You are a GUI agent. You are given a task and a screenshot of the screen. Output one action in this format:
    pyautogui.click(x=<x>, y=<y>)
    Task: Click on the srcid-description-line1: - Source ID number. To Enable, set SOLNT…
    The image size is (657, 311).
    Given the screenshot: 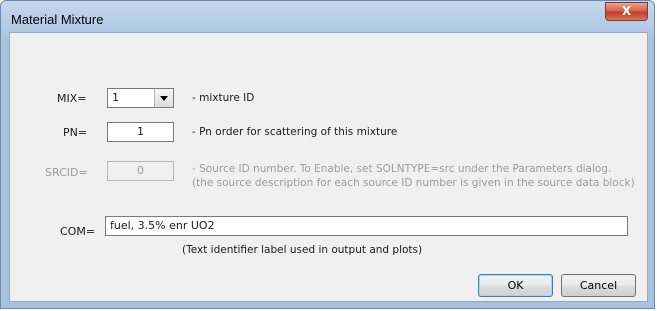 What is the action you would take?
    pyautogui.click(x=402, y=169)
    